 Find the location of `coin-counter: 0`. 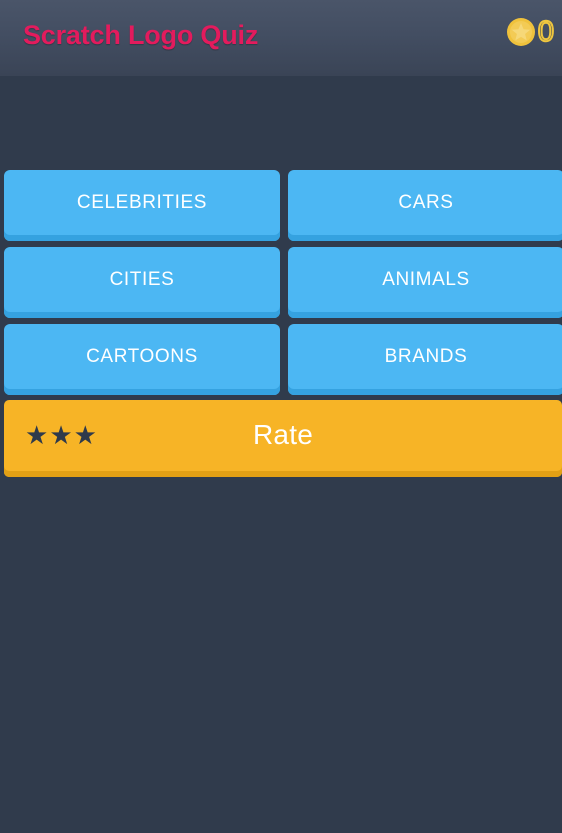

coin-counter: 0 is located at coordinates (530, 32).